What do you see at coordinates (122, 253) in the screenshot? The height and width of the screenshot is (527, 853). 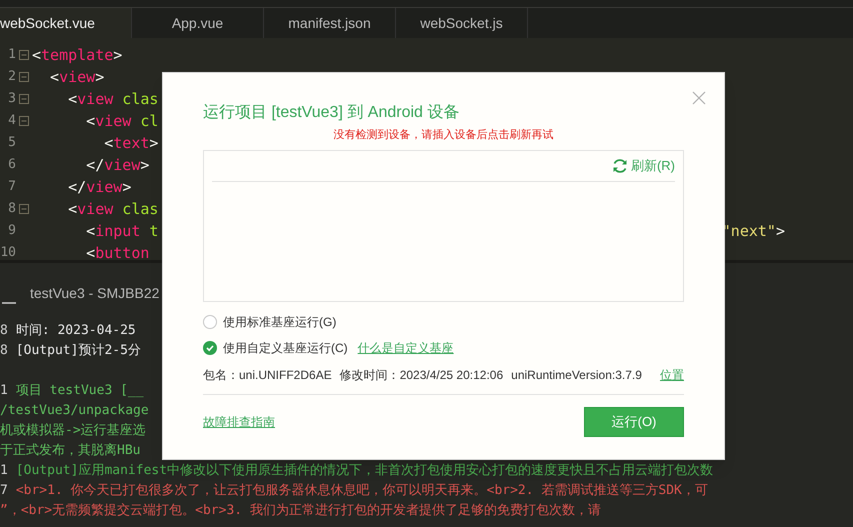 I see `code-token: button` at bounding box center [122, 253].